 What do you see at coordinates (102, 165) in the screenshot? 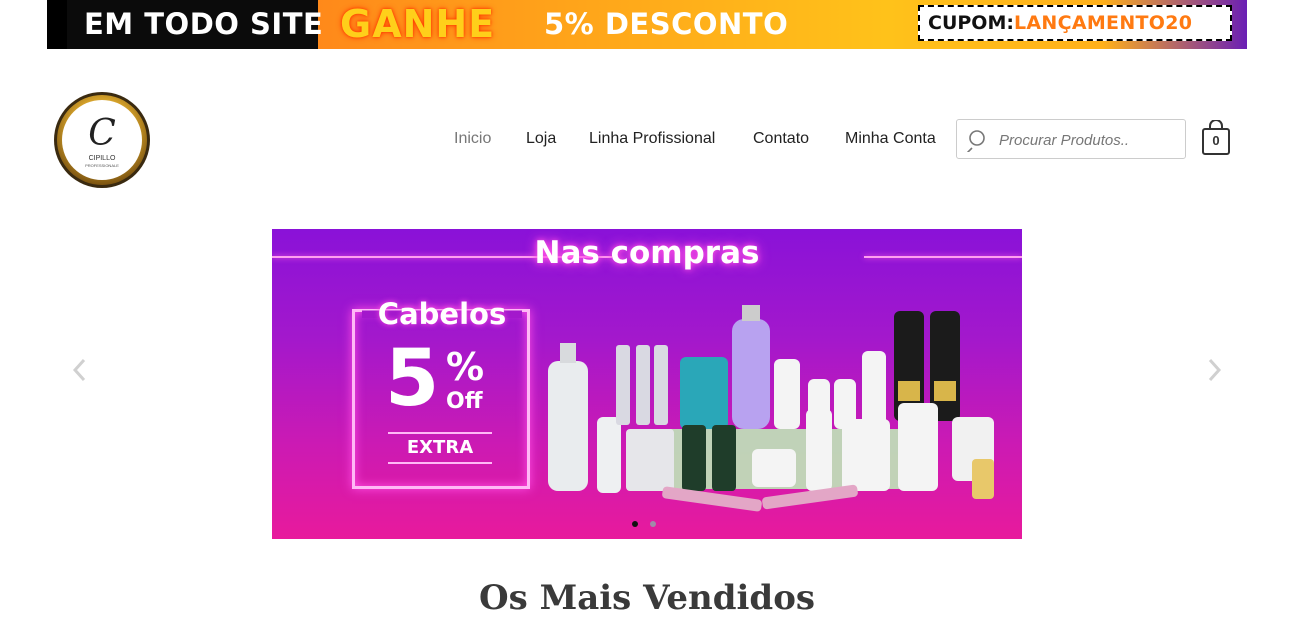
I see `logo-sub: PROFESSIONALE` at bounding box center [102, 165].